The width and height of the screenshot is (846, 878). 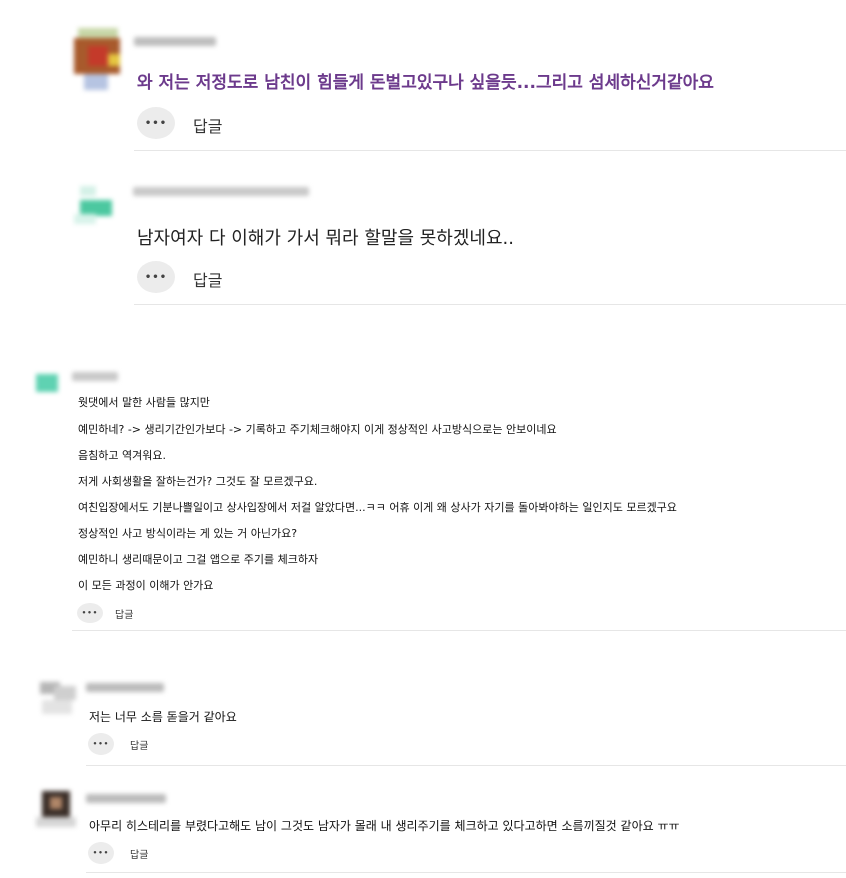 I want to click on comment-line: 정상적인 사고 방식이라는 게 있는 거 아닌가요?, so click(x=188, y=533).